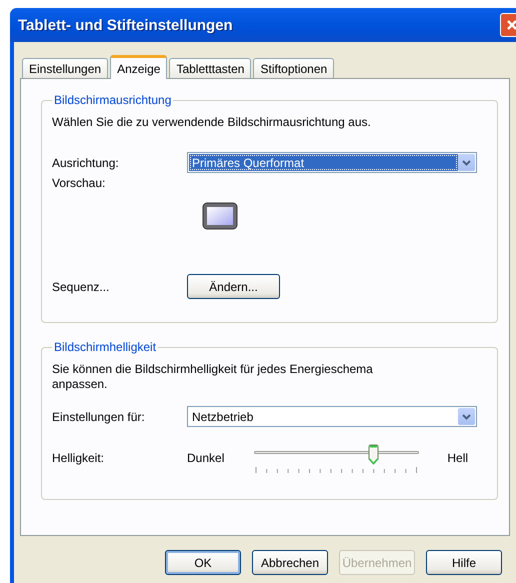  What do you see at coordinates (112, 100) in the screenshot?
I see `group-title: Bildschirmausrichtung` at bounding box center [112, 100].